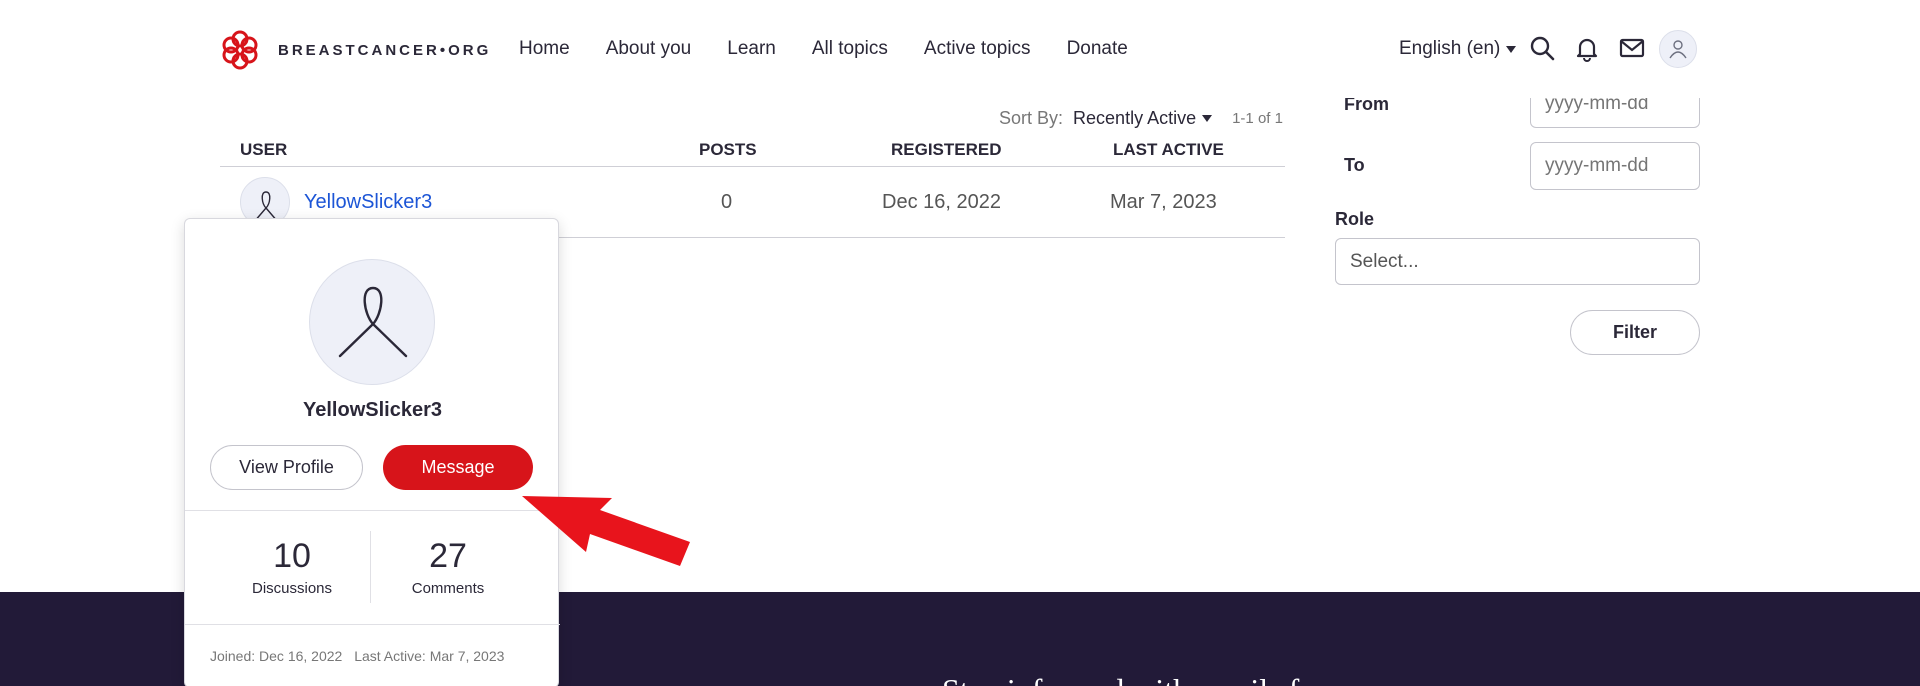 This screenshot has width=1920, height=686. What do you see at coordinates (1257, 118) in the screenshot?
I see `pagination-count: 1-1 of 1` at bounding box center [1257, 118].